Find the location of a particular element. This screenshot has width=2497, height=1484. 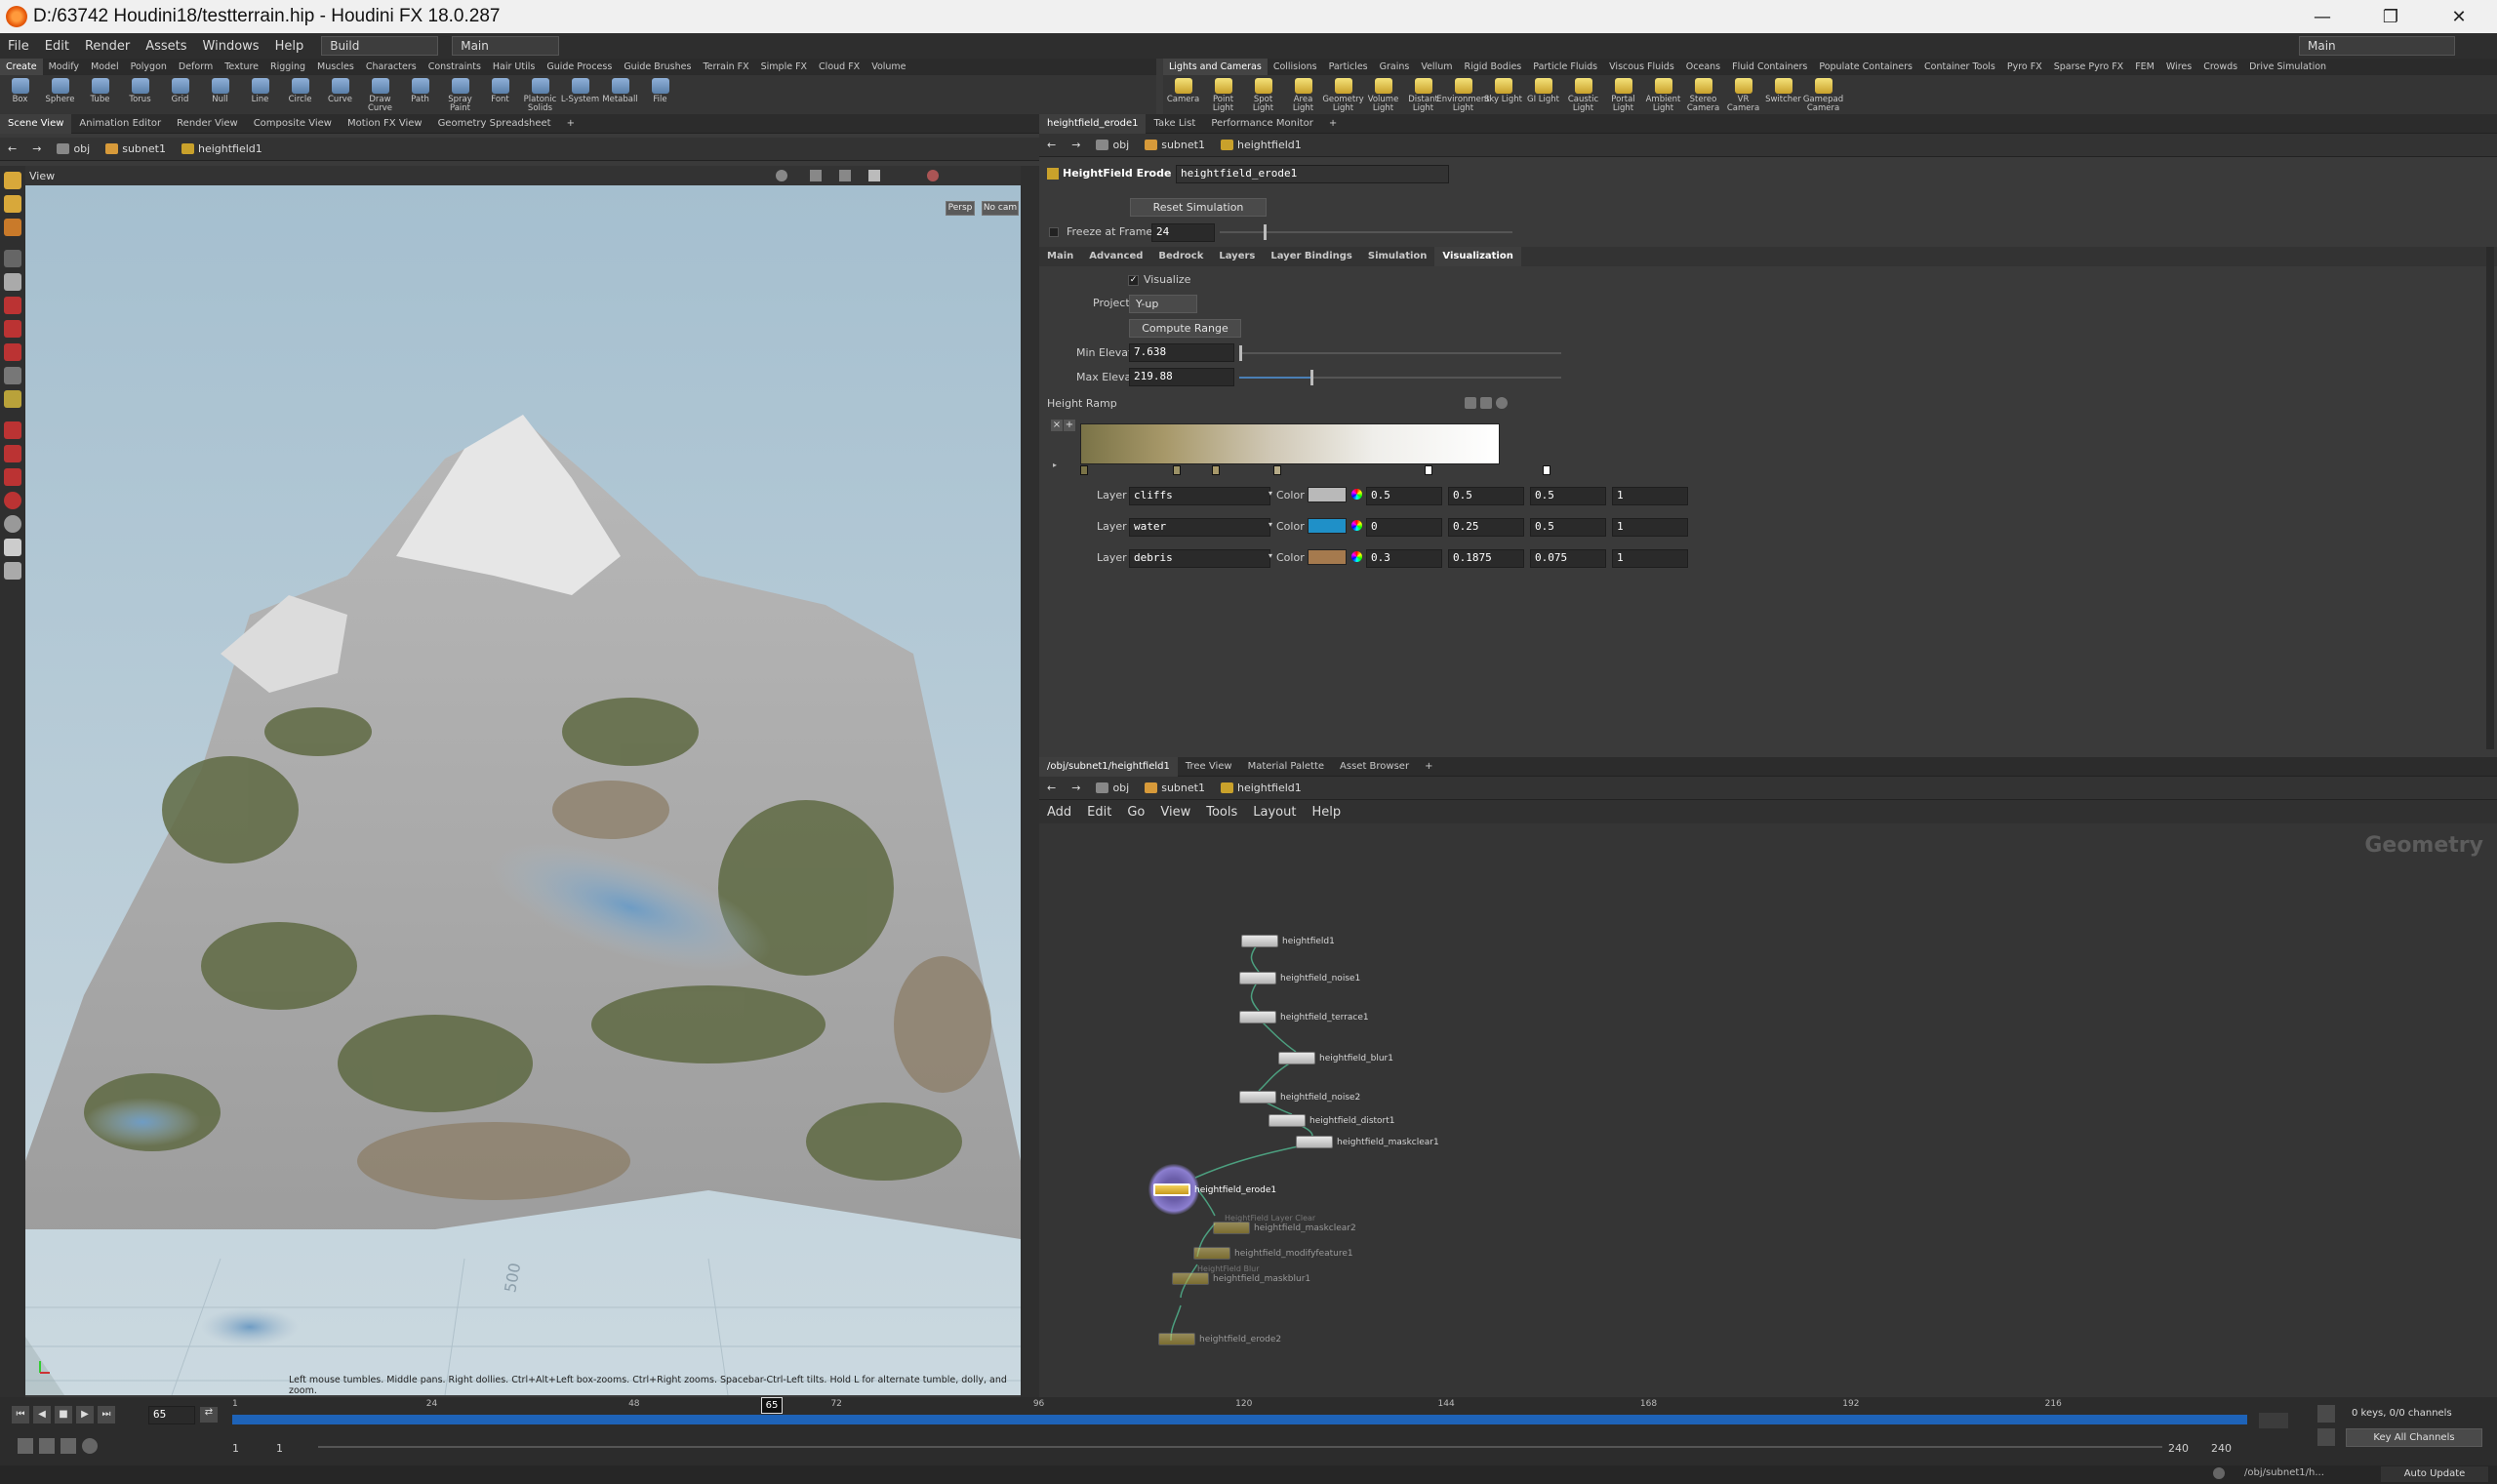

shelf-tab-texture: Texture is located at coordinates (241, 67).